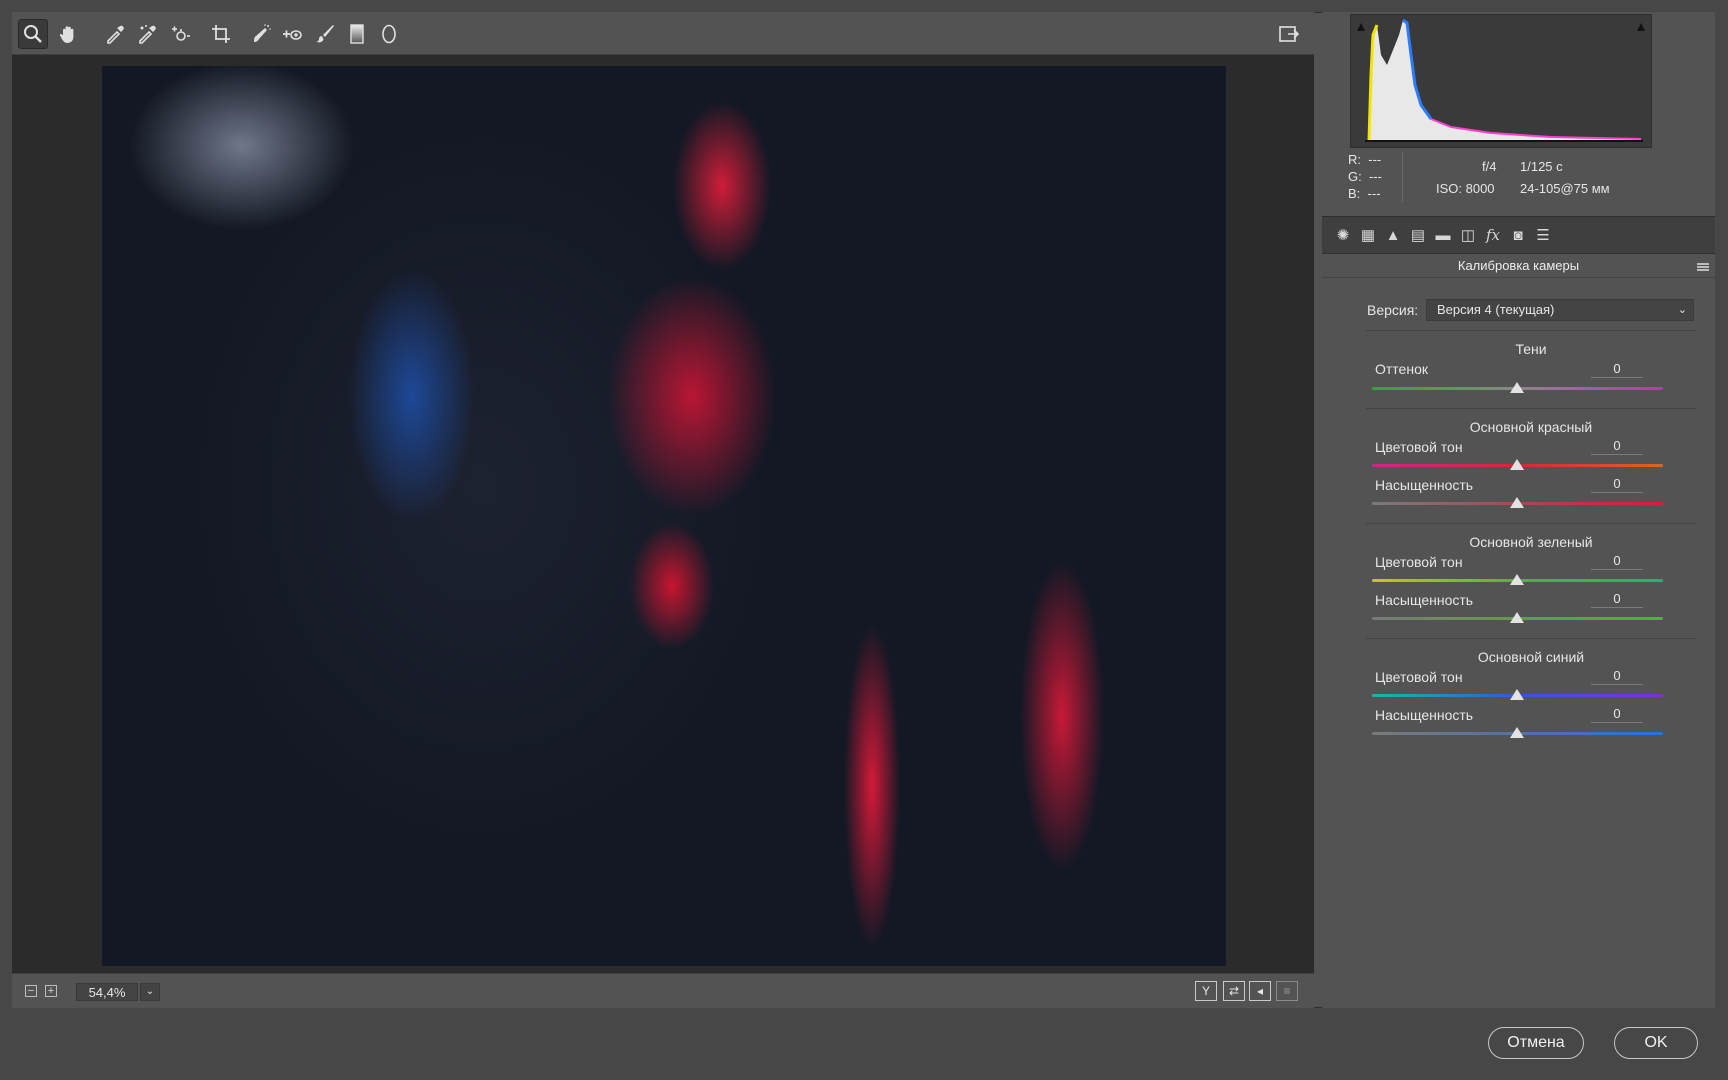 This screenshot has width=1728, height=1080. I want to click on green-hue-thumb, so click(1517, 579).